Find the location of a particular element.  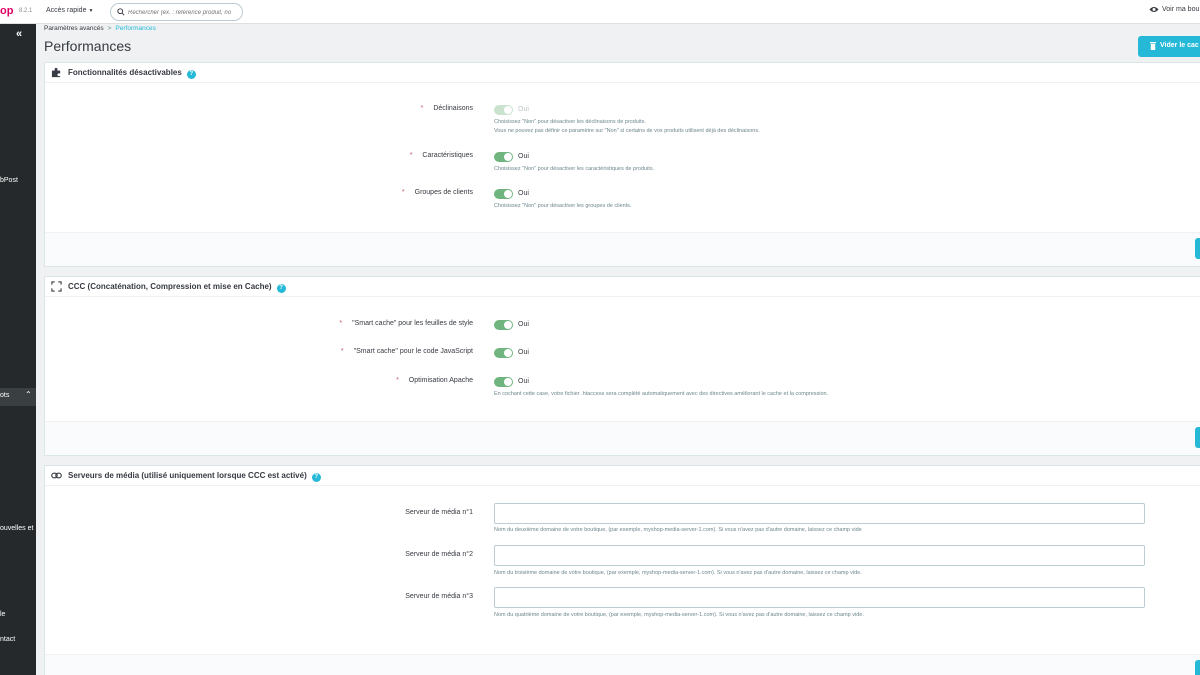

panel-title: Fonctionnalités désactivables? is located at coordinates (132, 73).